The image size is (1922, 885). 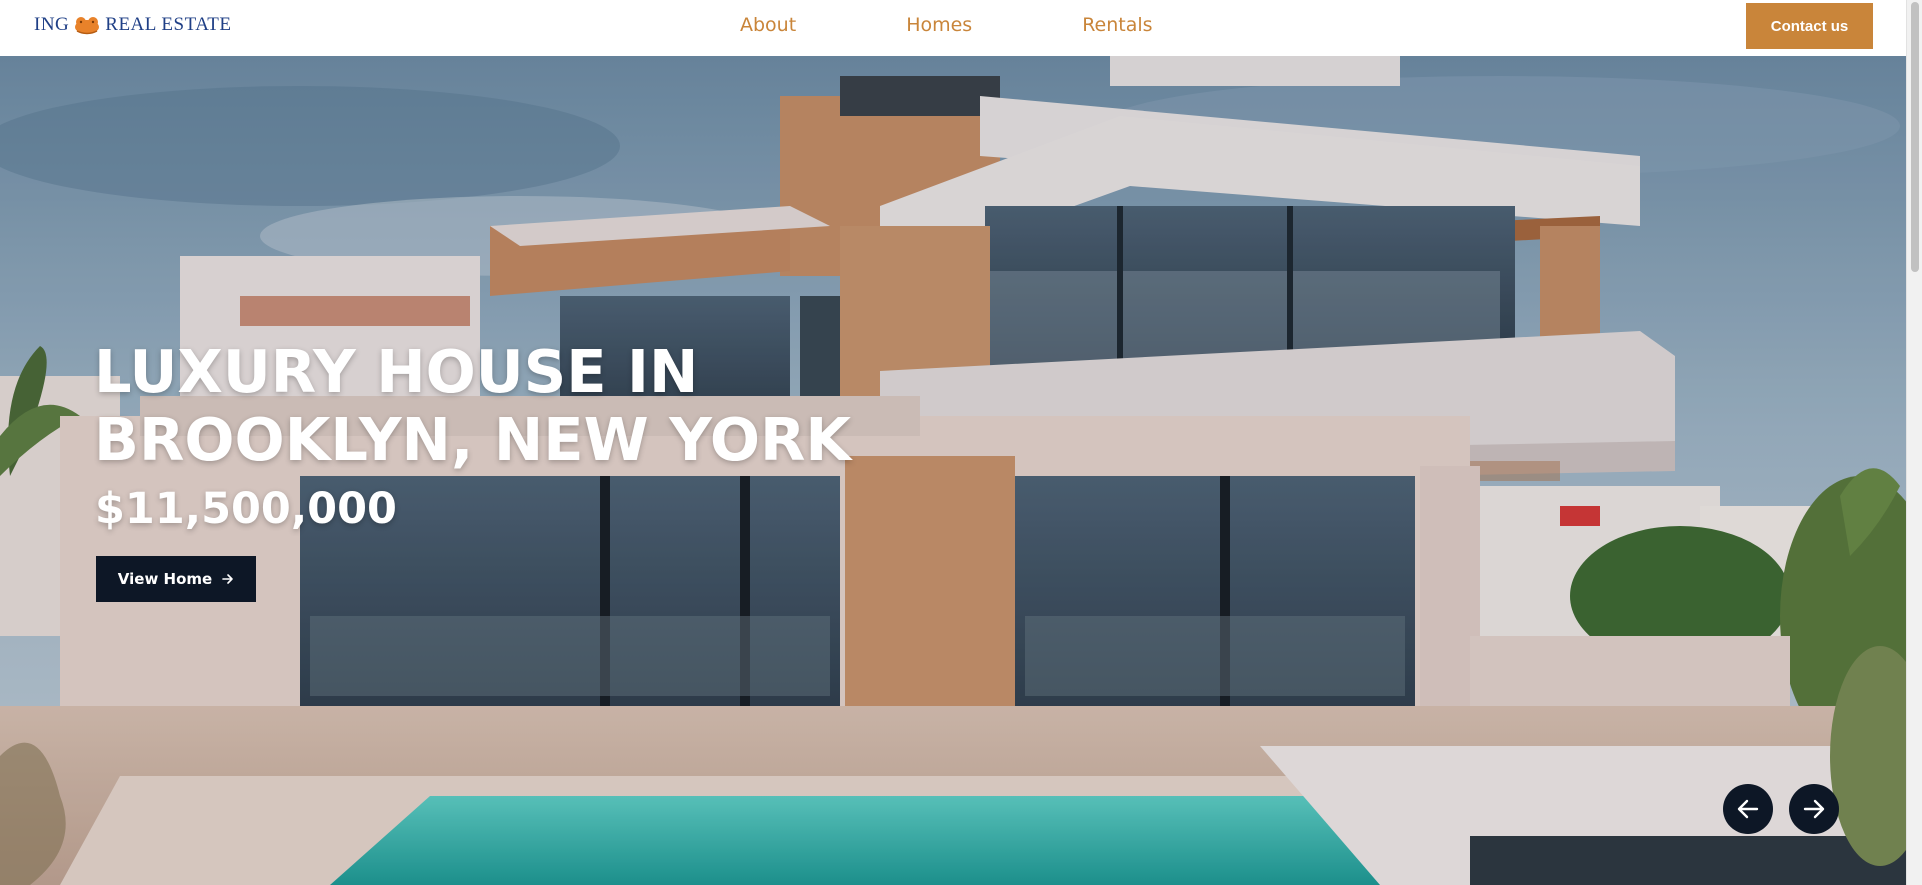 What do you see at coordinates (768, 25) in the screenshot?
I see `nav-about: About` at bounding box center [768, 25].